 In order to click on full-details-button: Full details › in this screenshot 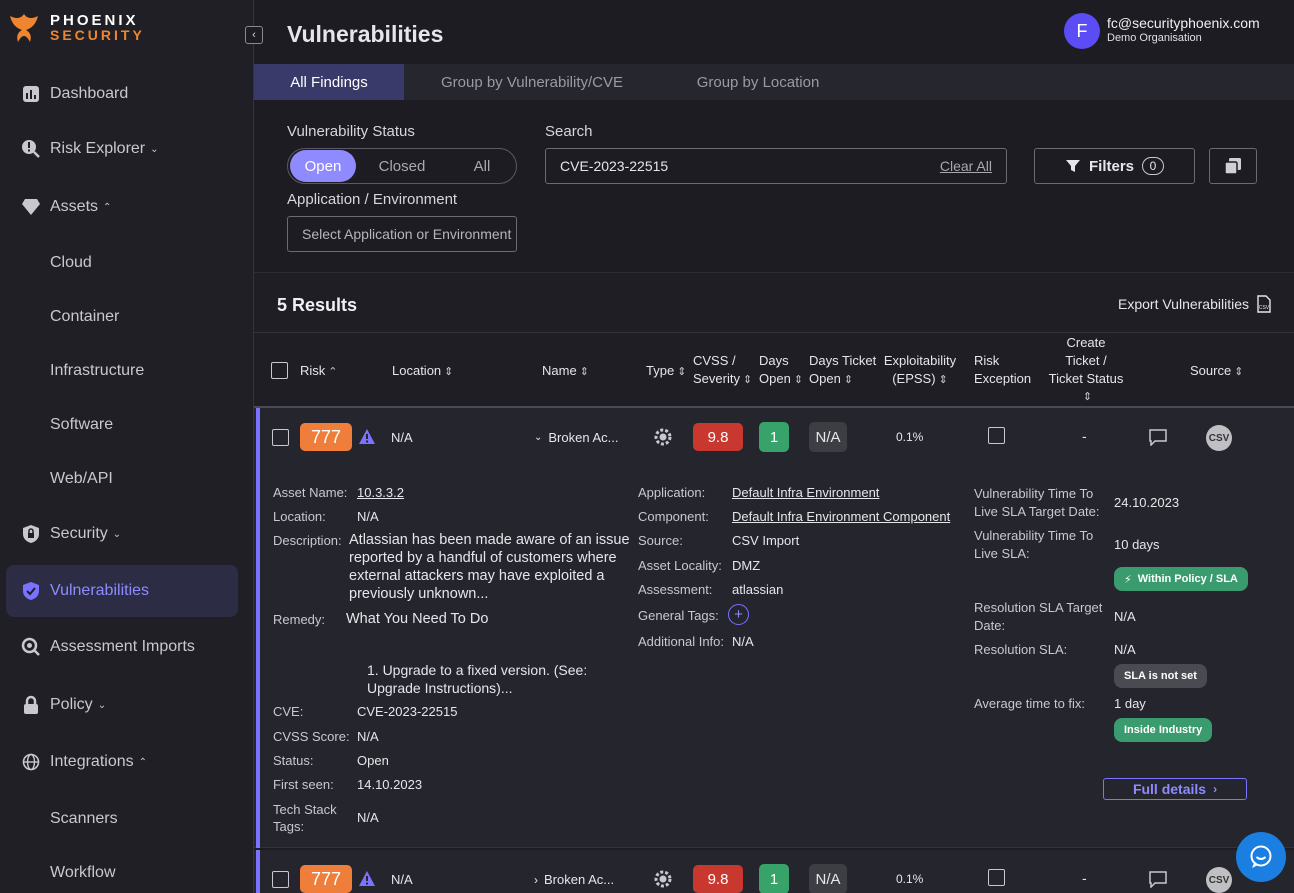, I will do `click(1175, 789)`.